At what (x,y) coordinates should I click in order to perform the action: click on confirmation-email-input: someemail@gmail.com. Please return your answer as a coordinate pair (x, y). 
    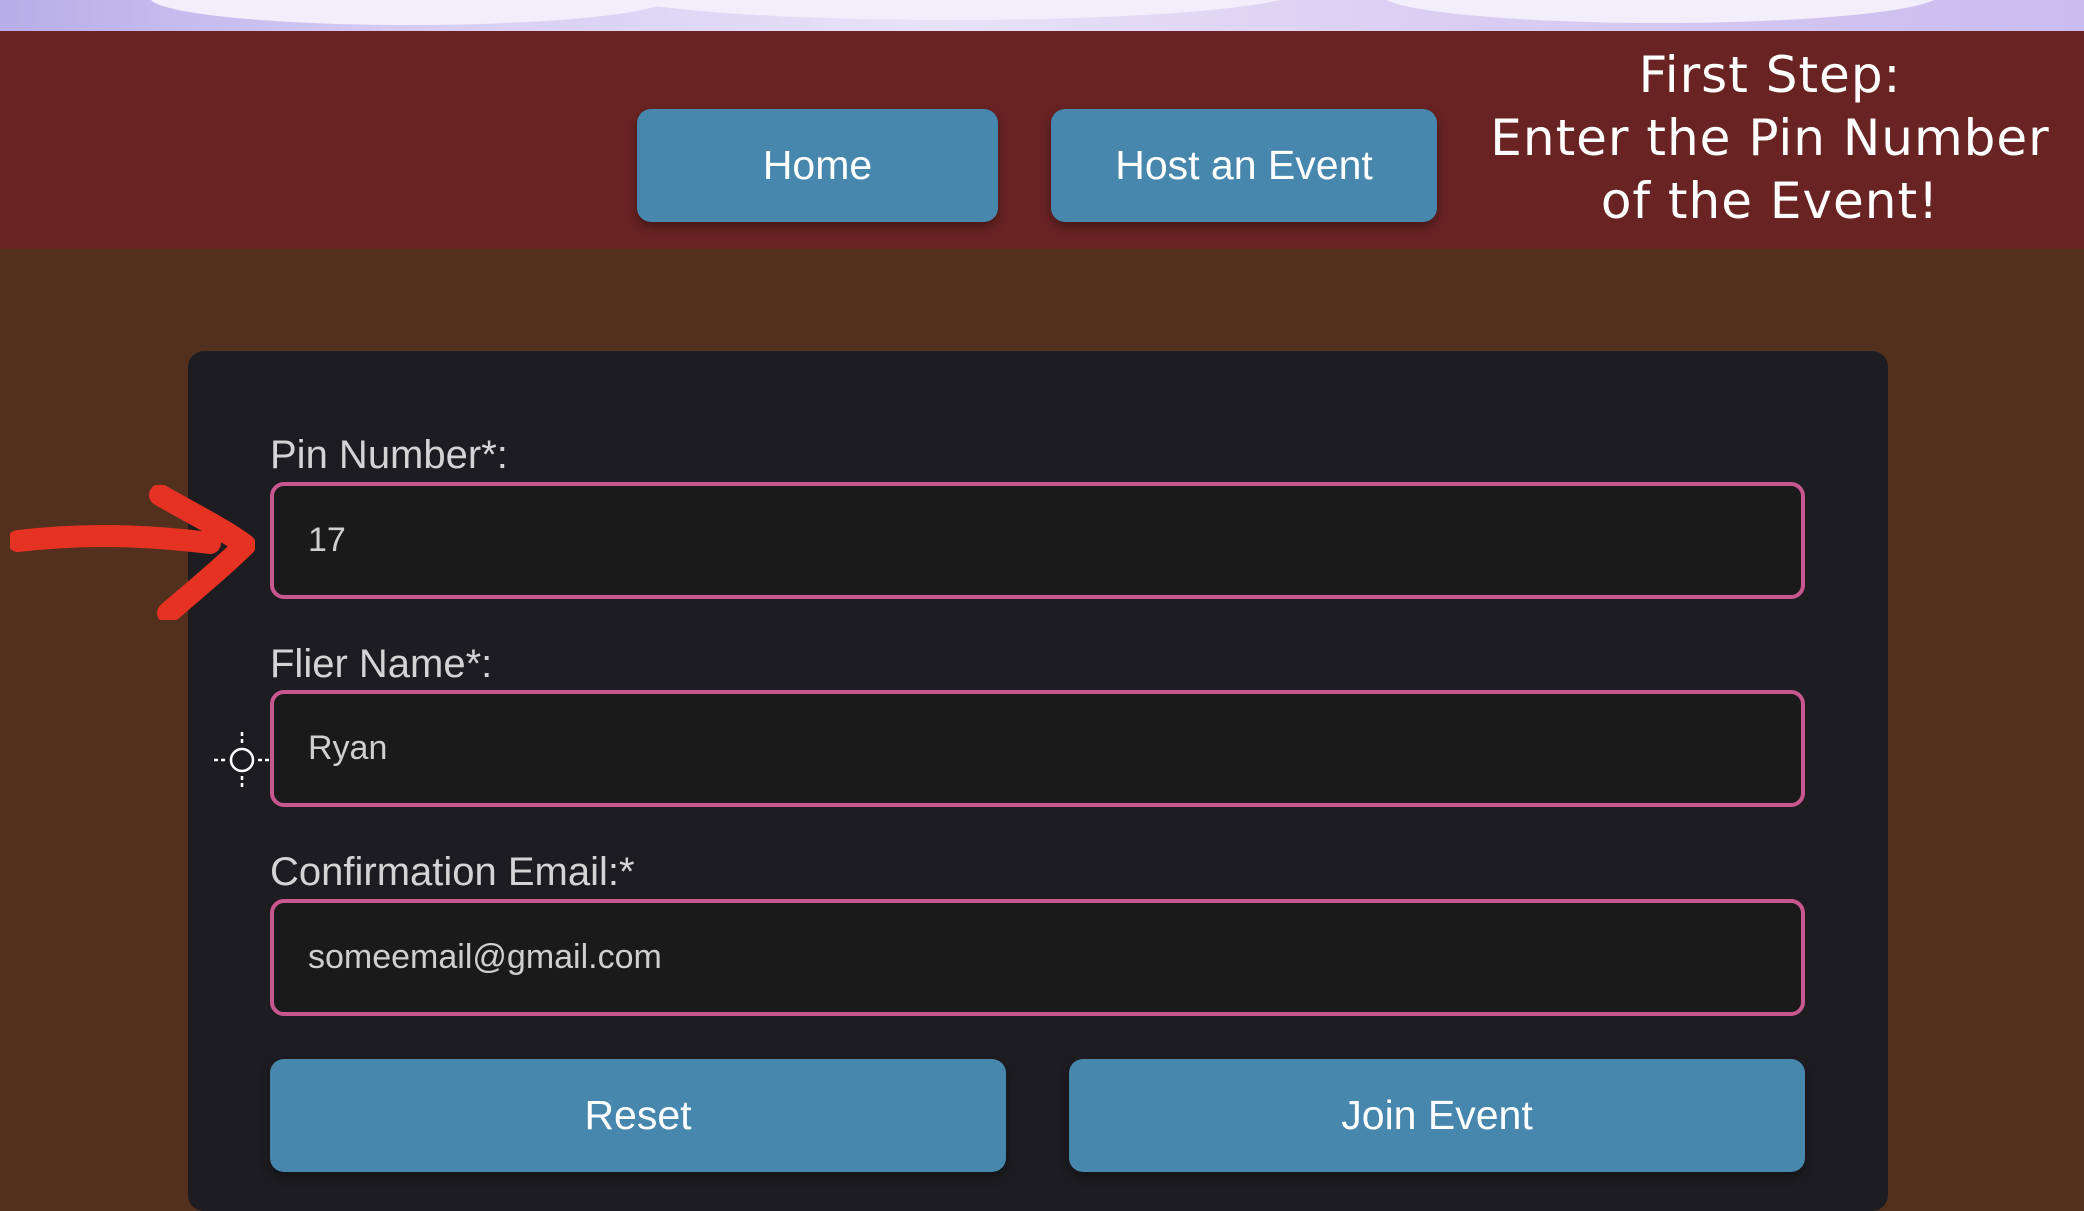
    Looking at the image, I should click on (1037, 957).